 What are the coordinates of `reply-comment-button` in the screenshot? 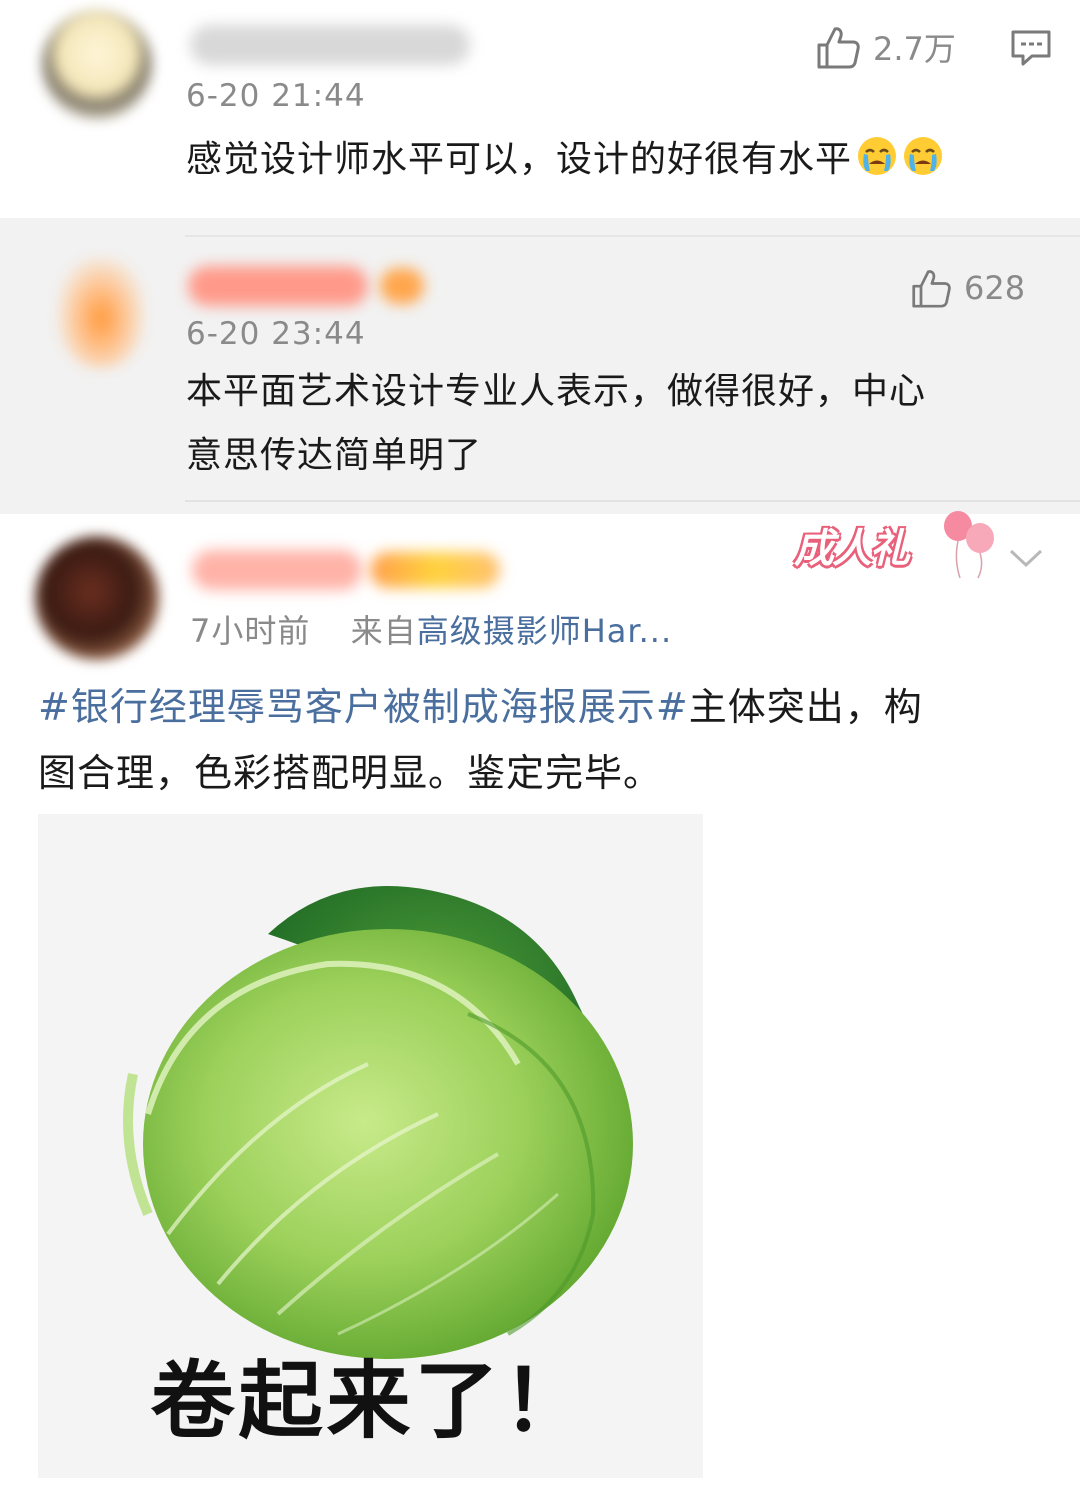 It's located at (1031, 50).